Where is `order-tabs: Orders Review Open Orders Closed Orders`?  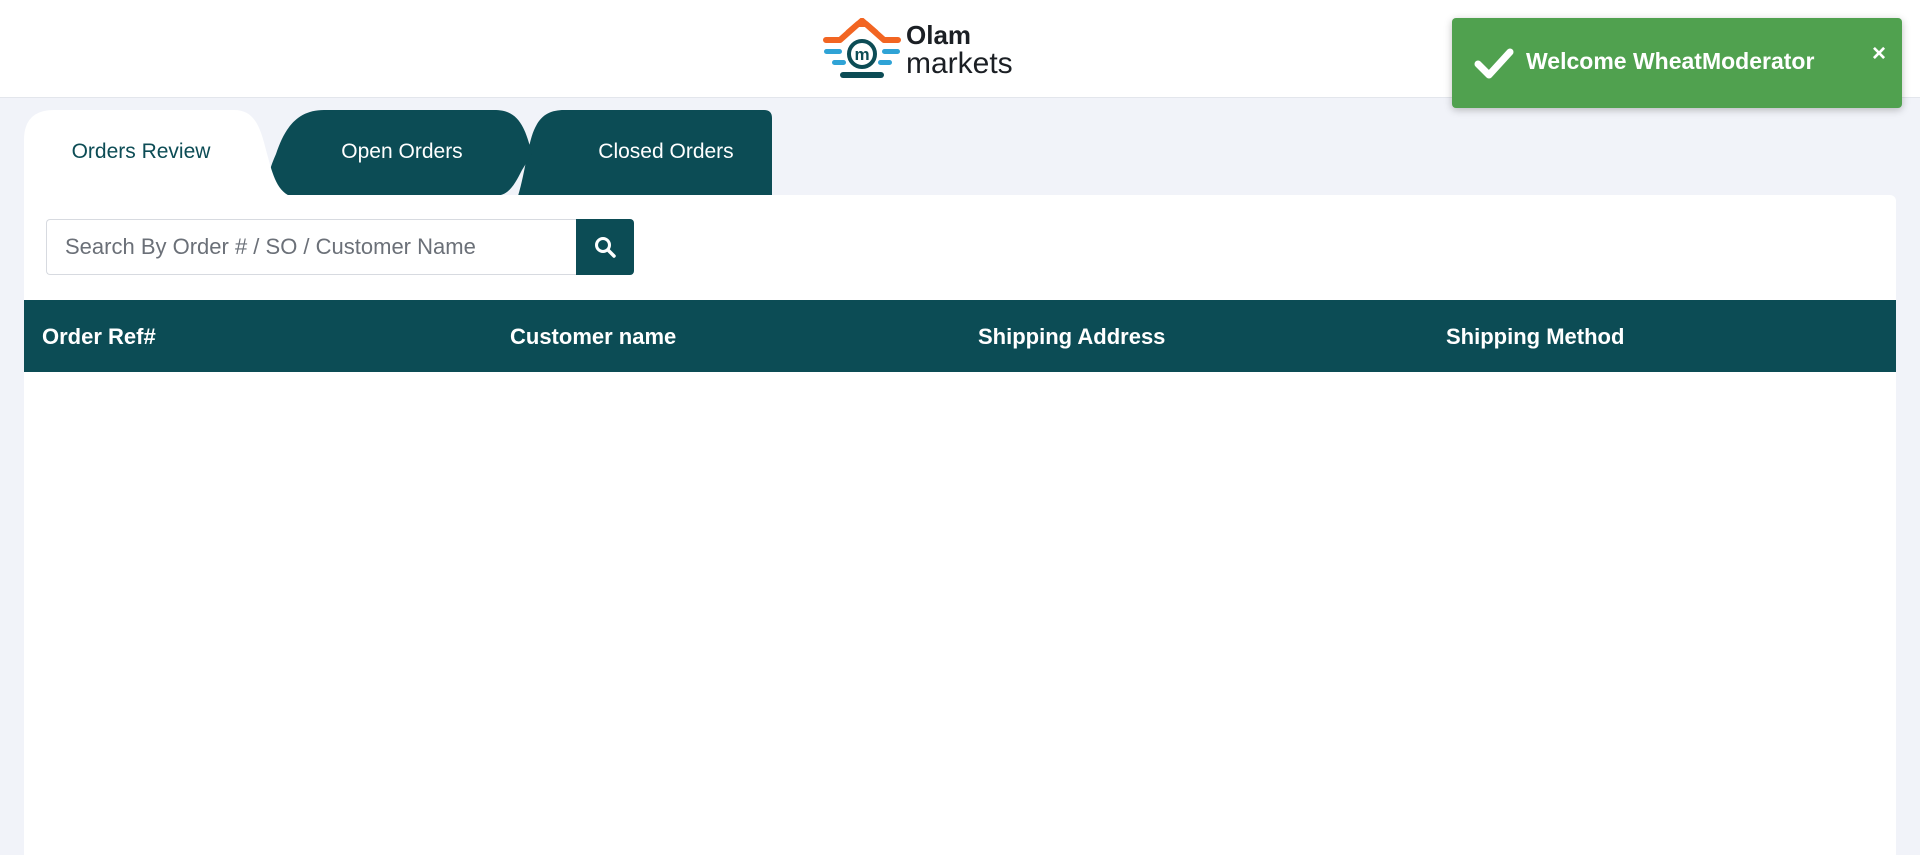 order-tabs: Orders Review Open Orders Closed Orders is located at coordinates (399, 153).